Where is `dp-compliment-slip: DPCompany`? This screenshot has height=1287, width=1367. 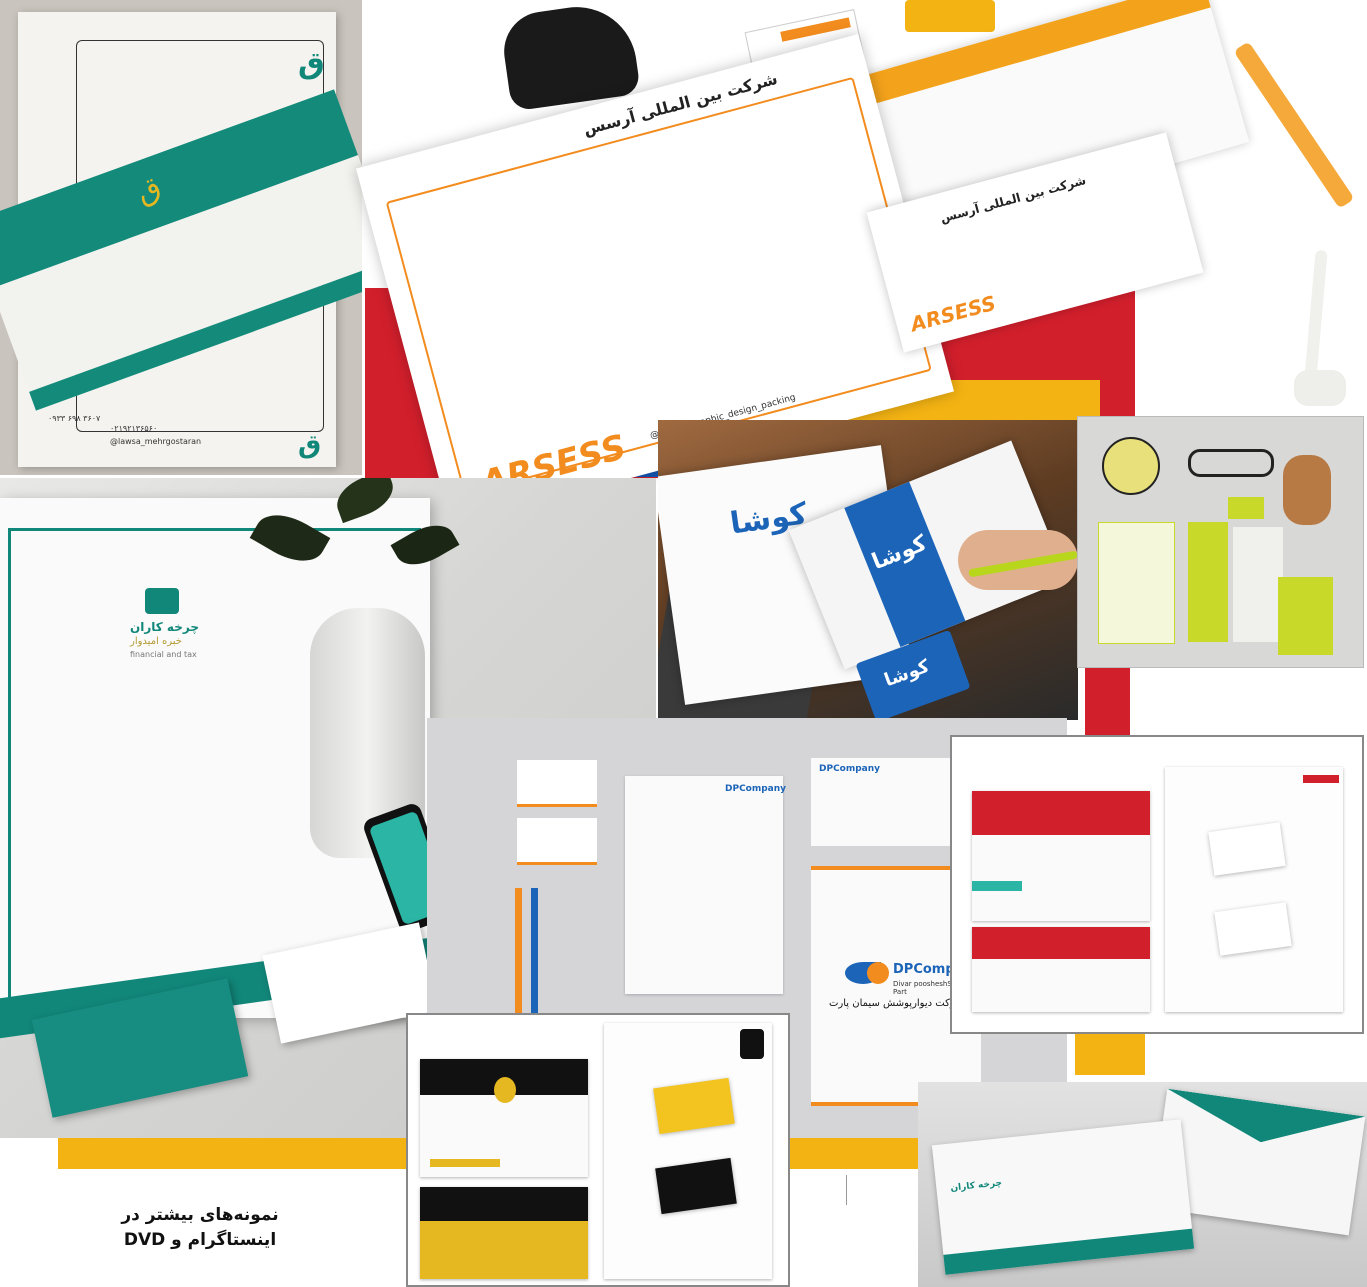
dp-compliment-slip: DPCompany is located at coordinates (886, 802).